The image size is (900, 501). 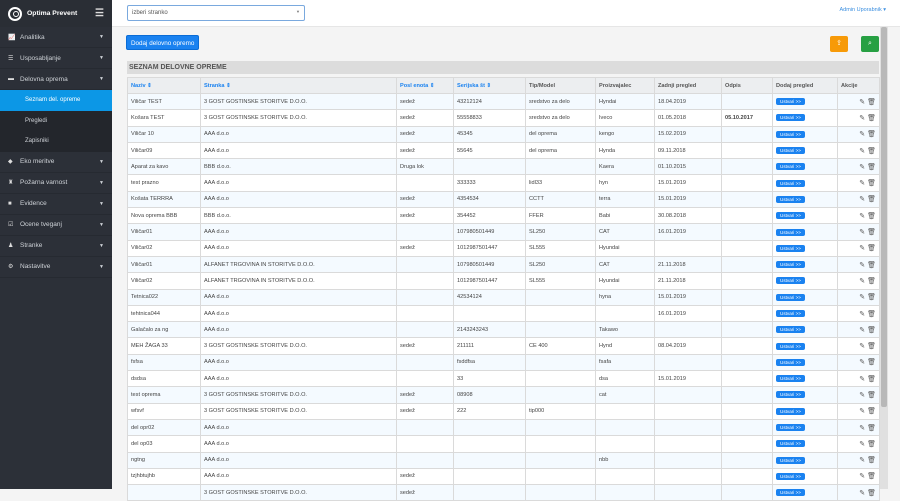 I want to click on sidebar-item-eko-meritve: ◆ Eko meritve ▼, so click(x=56, y=162).